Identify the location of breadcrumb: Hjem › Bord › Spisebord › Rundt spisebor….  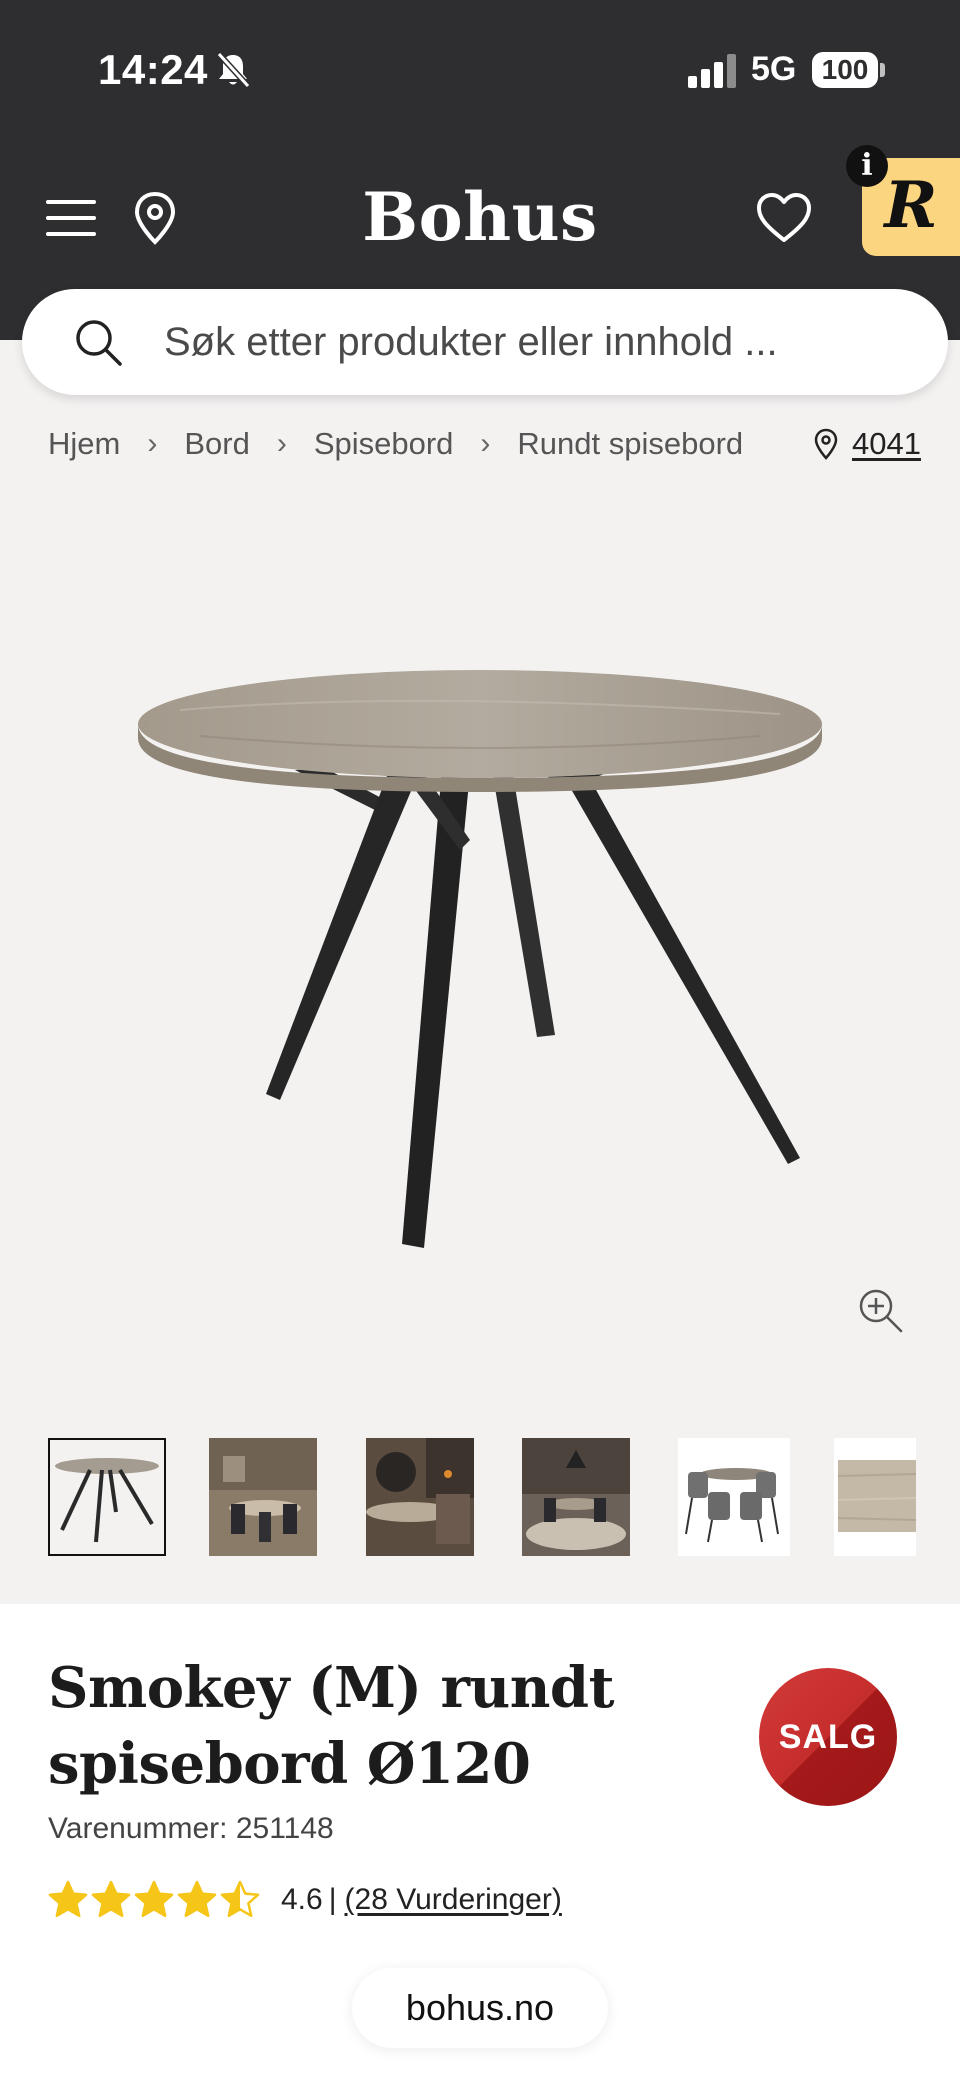
(395, 444).